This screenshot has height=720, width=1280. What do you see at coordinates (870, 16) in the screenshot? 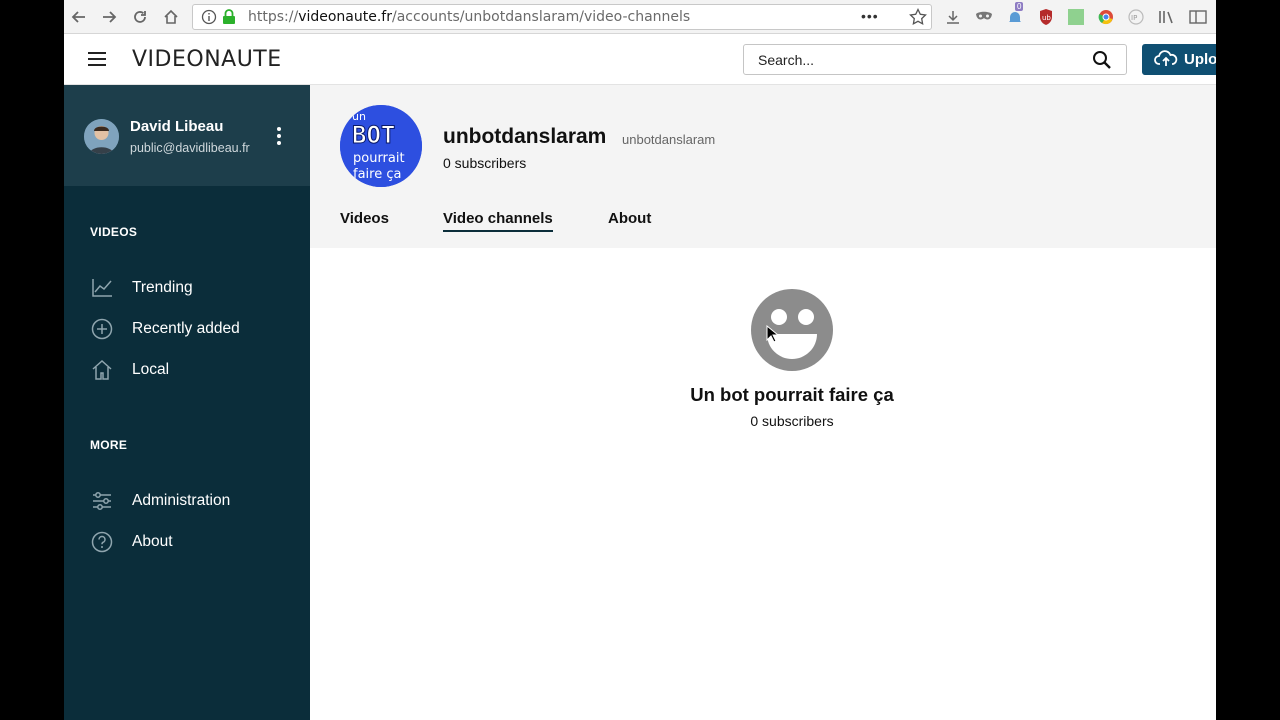
I see `page-actions-icon: •••` at bounding box center [870, 16].